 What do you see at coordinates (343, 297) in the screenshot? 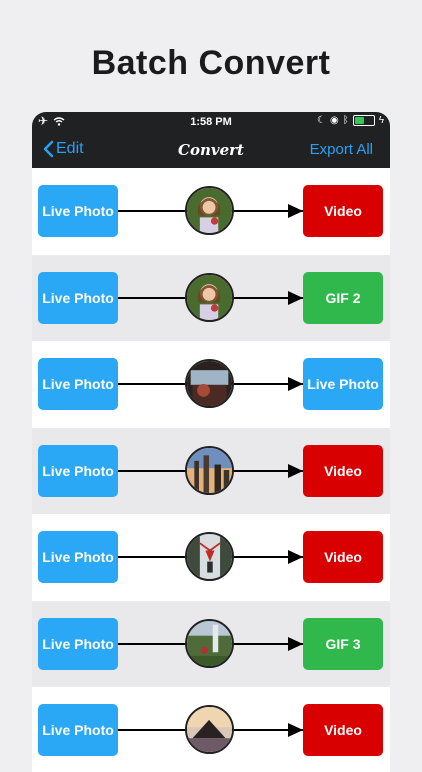
I see `target-format-button: GIF 2` at bounding box center [343, 297].